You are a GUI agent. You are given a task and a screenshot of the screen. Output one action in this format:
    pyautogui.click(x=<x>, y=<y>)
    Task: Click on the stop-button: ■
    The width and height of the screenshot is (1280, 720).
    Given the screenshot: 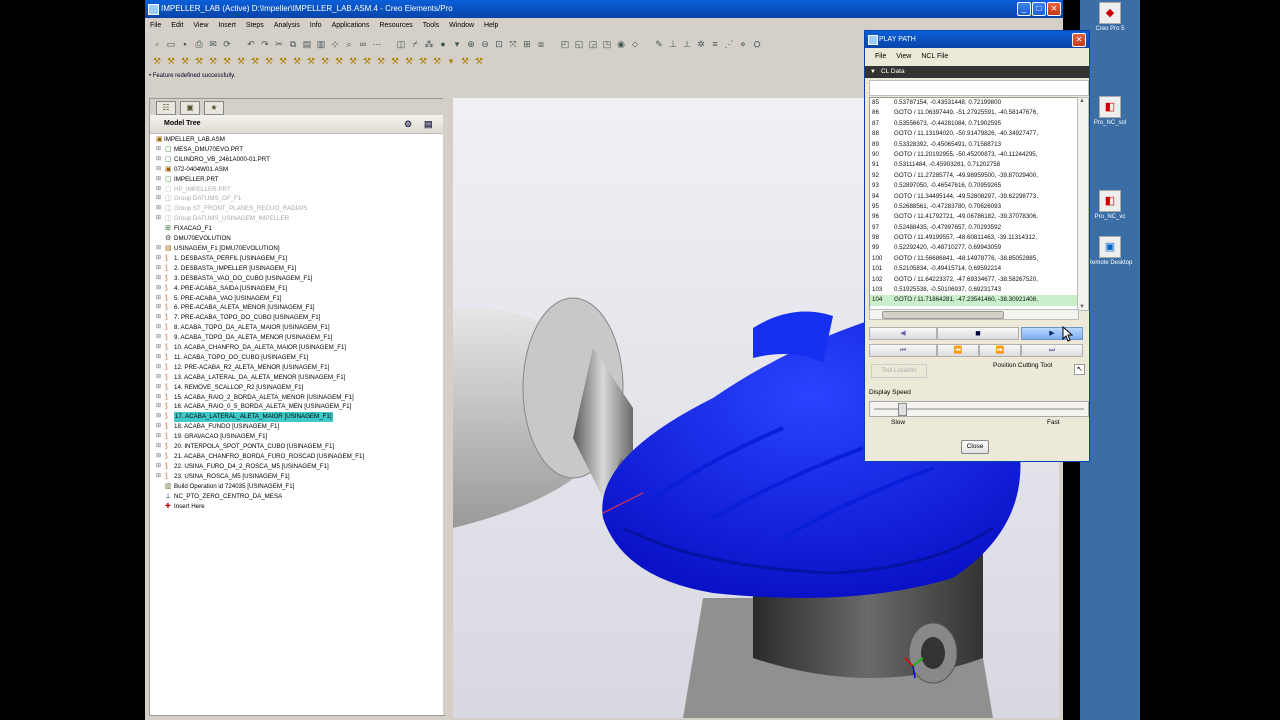 What is the action you would take?
    pyautogui.click(x=978, y=333)
    